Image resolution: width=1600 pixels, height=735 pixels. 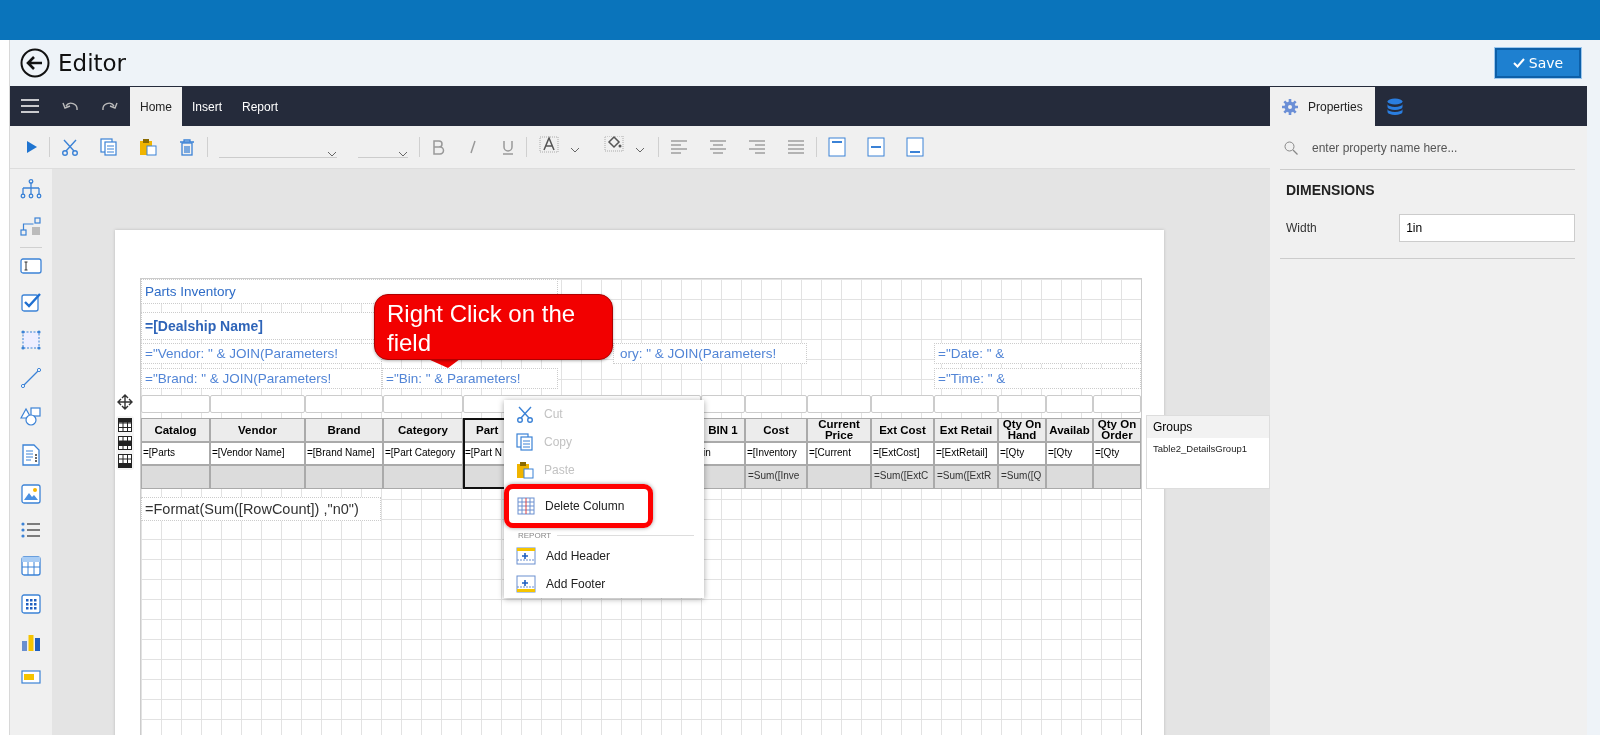 I want to click on menu-item: Add Header, so click(x=604, y=556).